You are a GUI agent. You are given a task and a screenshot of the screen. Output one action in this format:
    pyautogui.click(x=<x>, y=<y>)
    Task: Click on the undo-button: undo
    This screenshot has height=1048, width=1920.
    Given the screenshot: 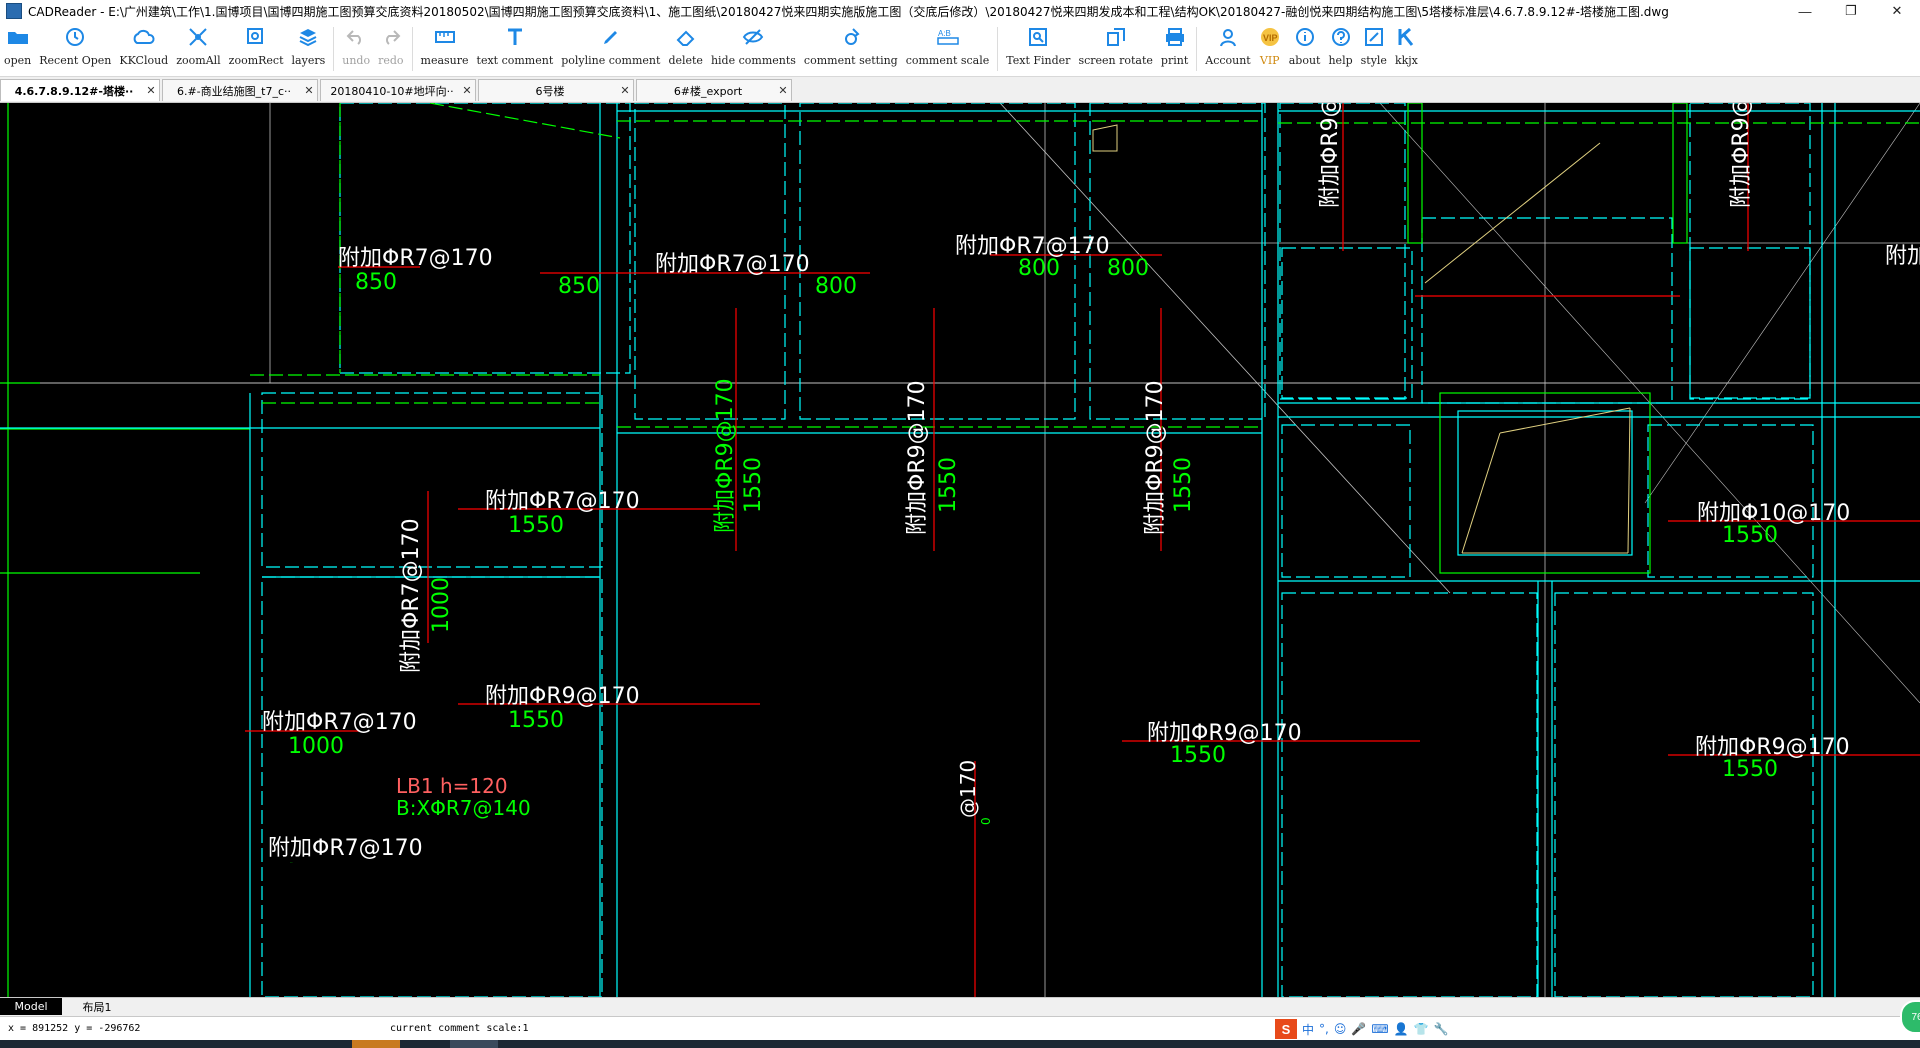 What is the action you would take?
    pyautogui.click(x=356, y=49)
    